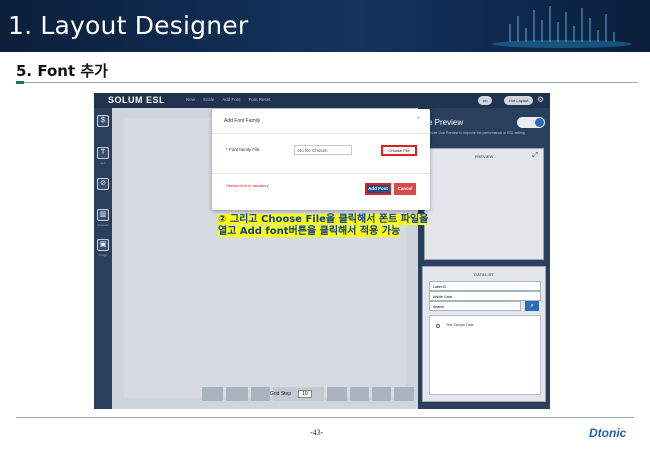 The image size is (650, 450). What do you see at coordinates (484, 156) in the screenshot?
I see `preview-header: PREVIEW` at bounding box center [484, 156].